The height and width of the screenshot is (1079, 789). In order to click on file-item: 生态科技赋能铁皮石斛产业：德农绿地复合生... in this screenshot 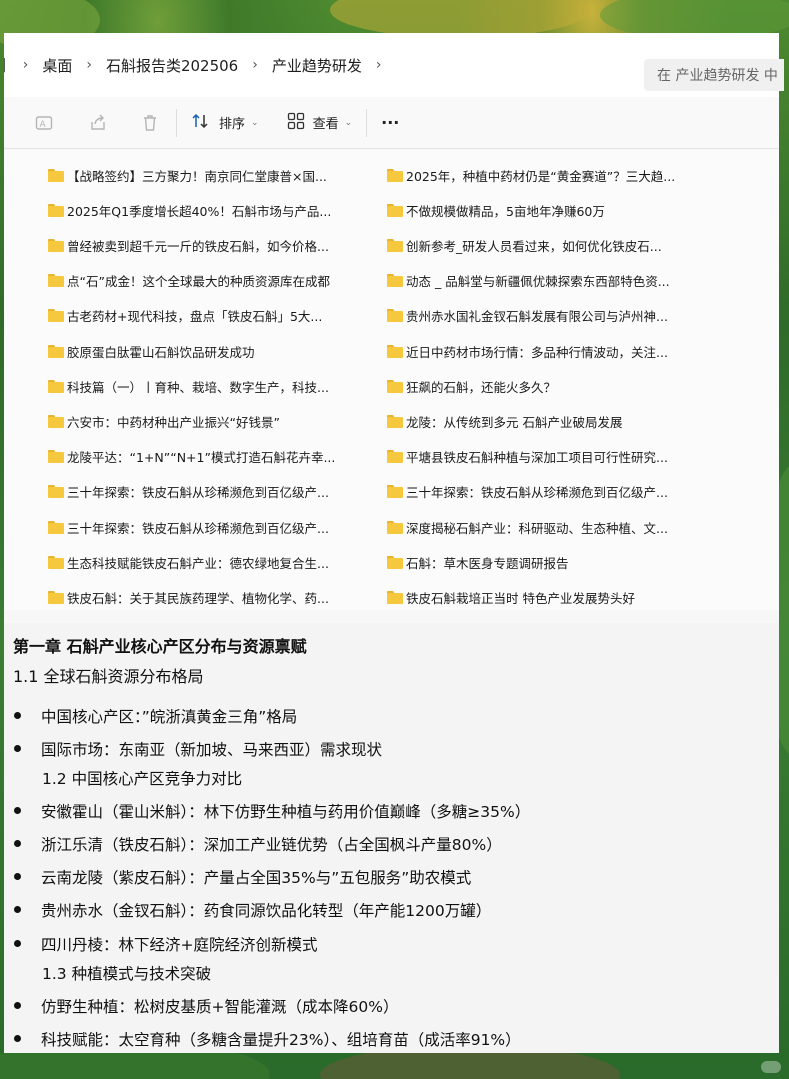, I will do `click(188, 562)`.